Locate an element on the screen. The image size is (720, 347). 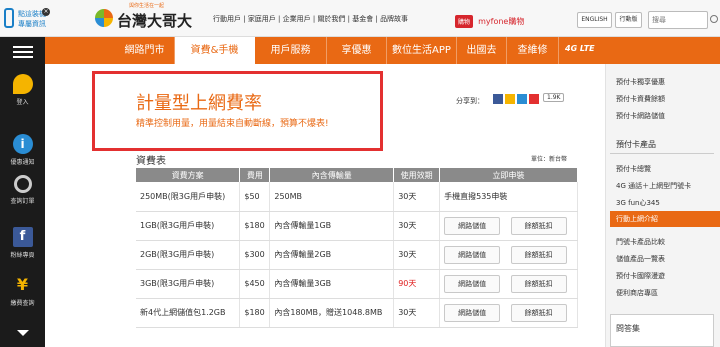
scroll-down-icon is located at coordinates (23, 333).